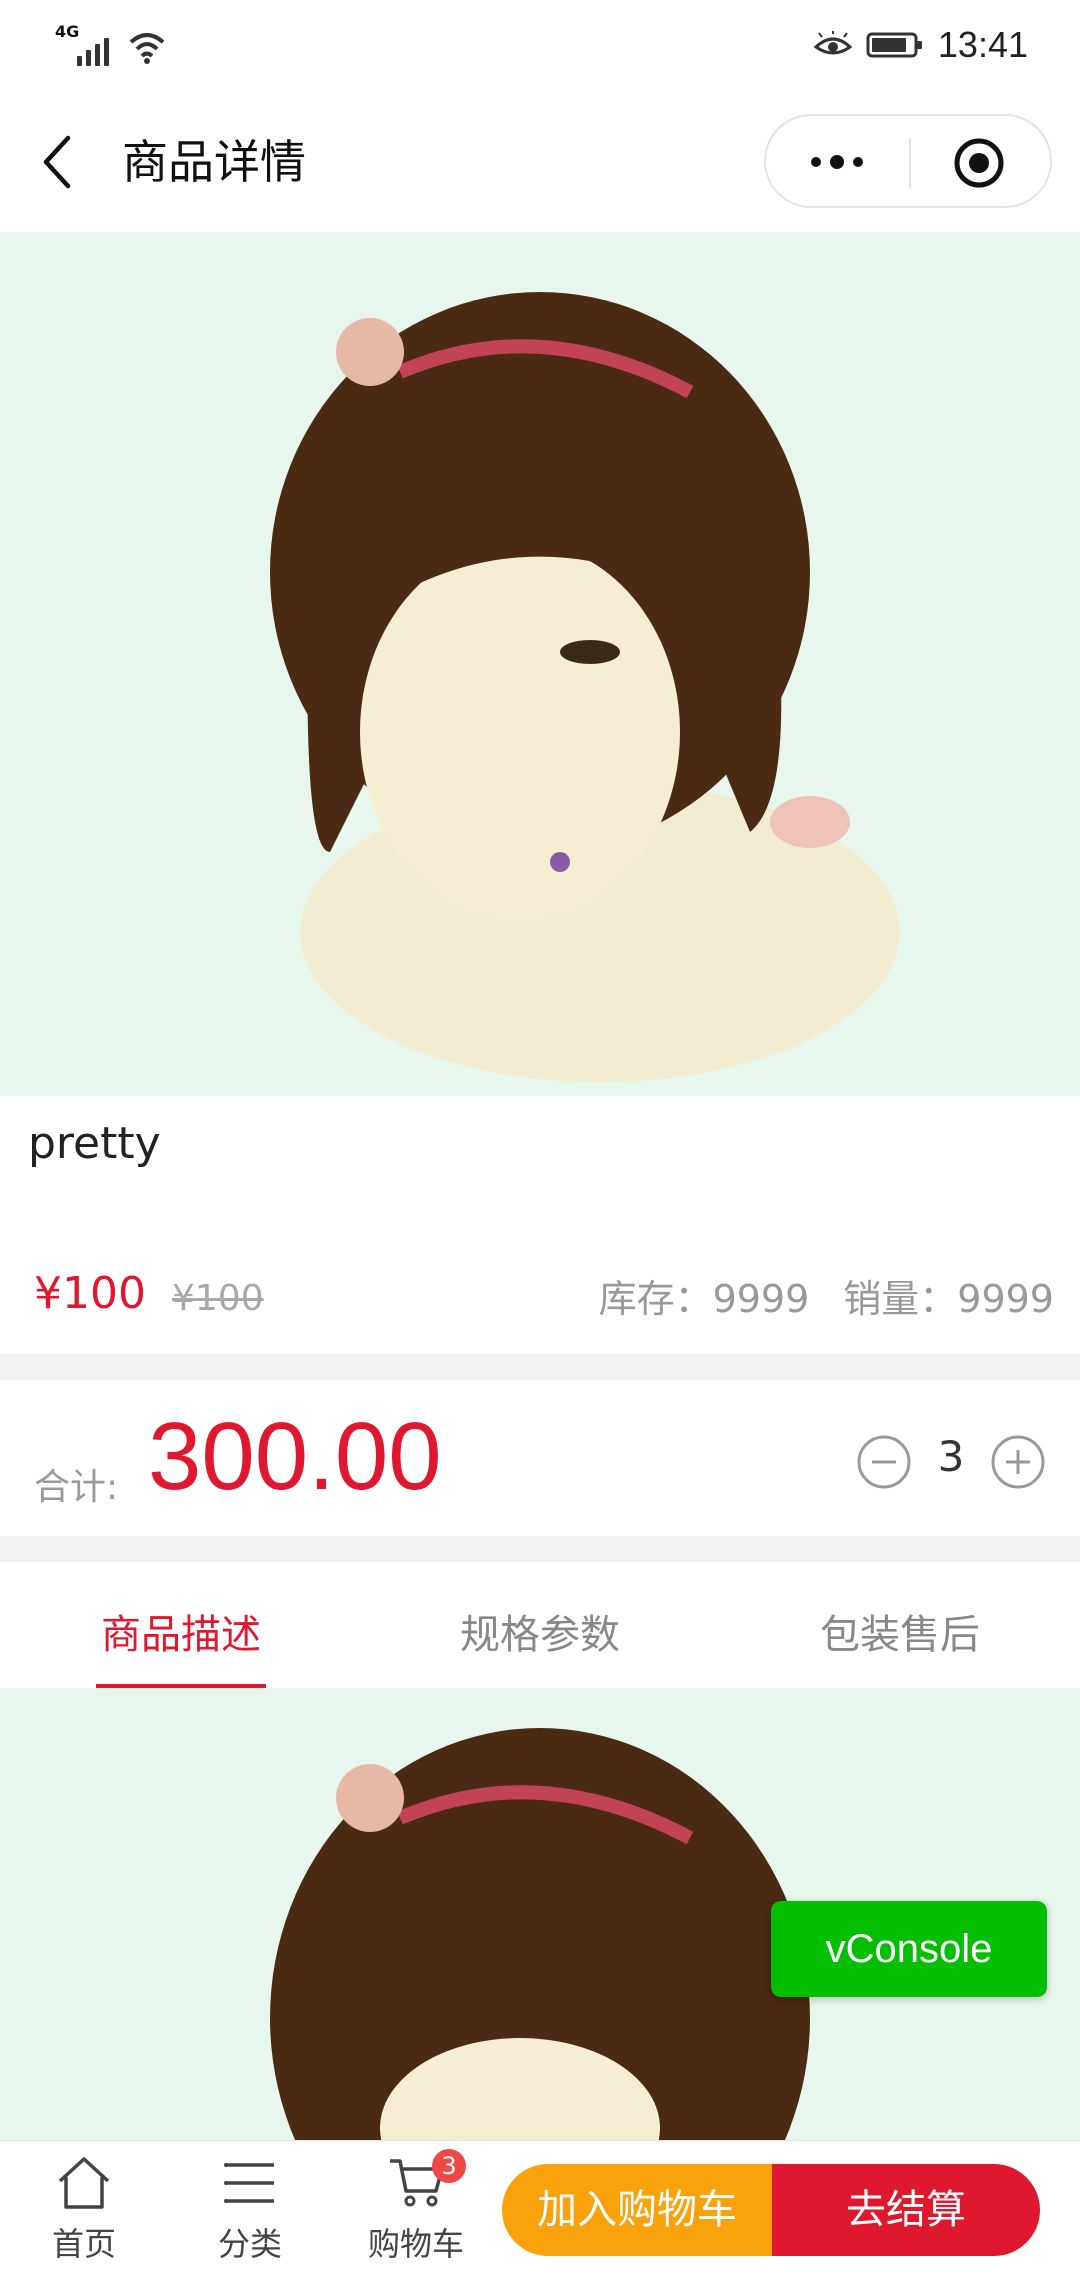  Describe the element at coordinates (909, 1949) in the screenshot. I see `vconsole-button: vConsole` at that location.